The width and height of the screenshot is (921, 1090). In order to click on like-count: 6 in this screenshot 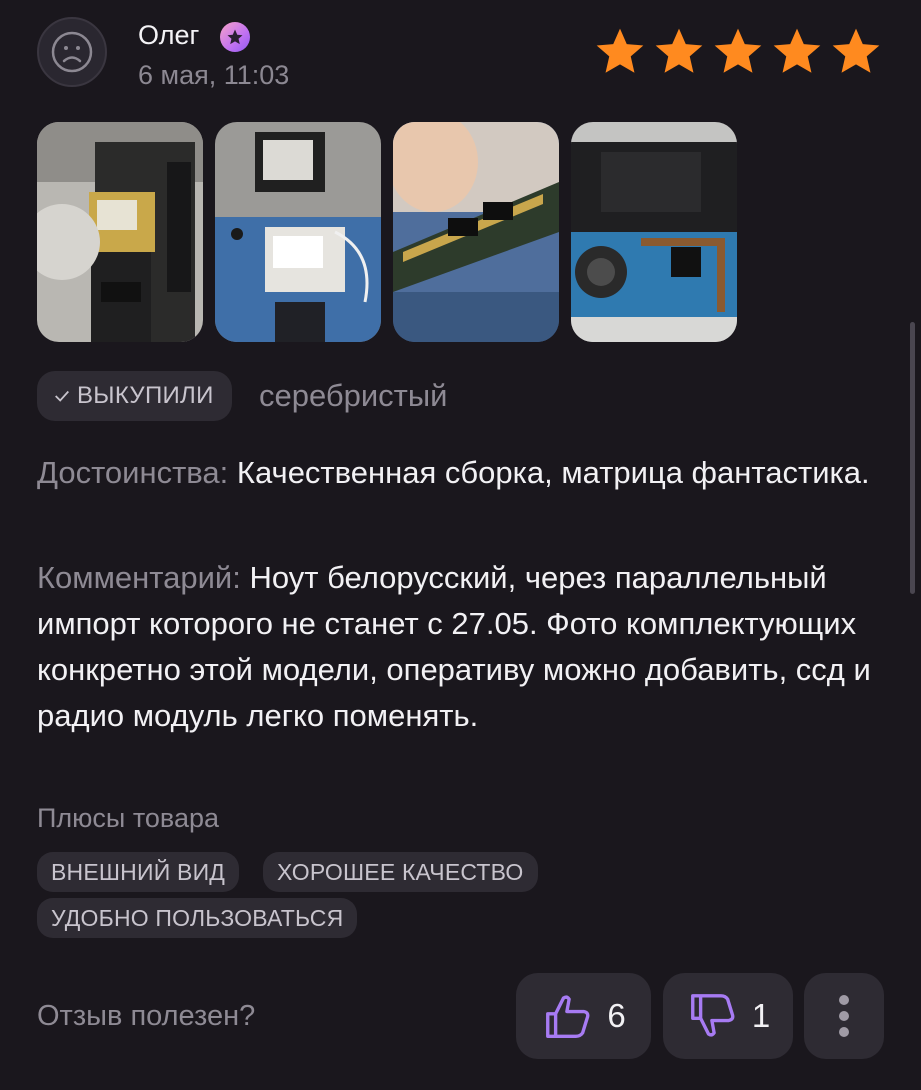, I will do `click(616, 1015)`.